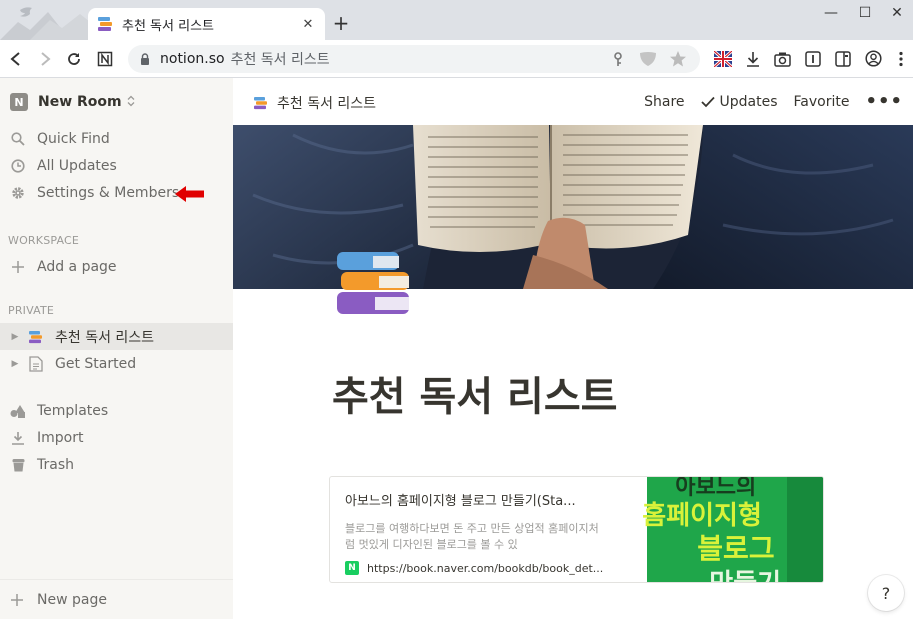 The image size is (913, 619). Describe the element at coordinates (873, 60) in the screenshot. I see `profile-icon` at that location.